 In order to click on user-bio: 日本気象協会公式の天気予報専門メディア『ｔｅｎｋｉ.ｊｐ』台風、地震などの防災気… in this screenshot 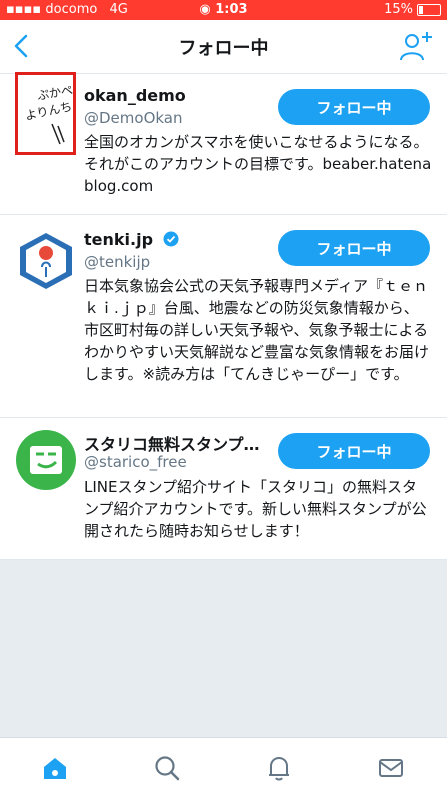, I will do `click(257, 330)`.